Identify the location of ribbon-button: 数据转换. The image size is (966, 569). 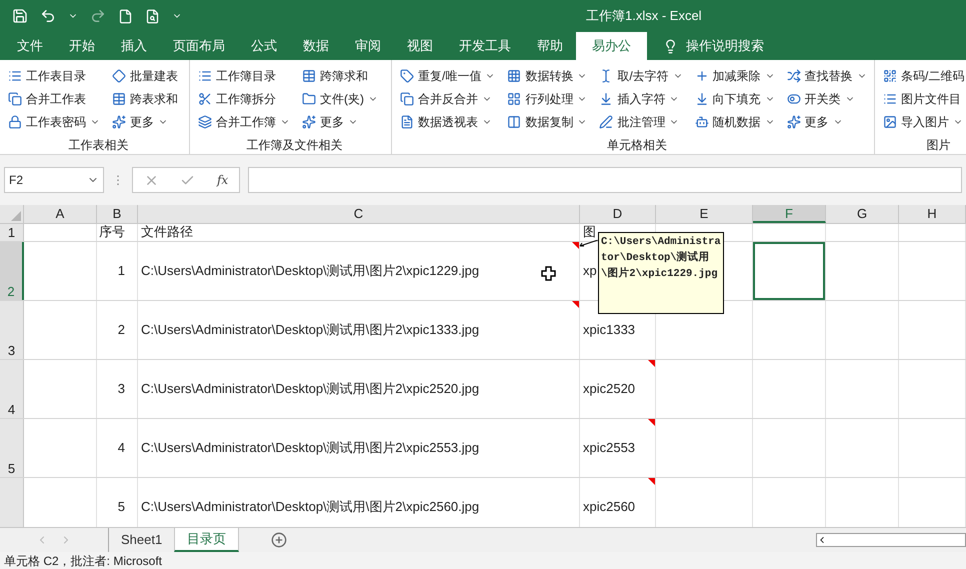
(549, 75).